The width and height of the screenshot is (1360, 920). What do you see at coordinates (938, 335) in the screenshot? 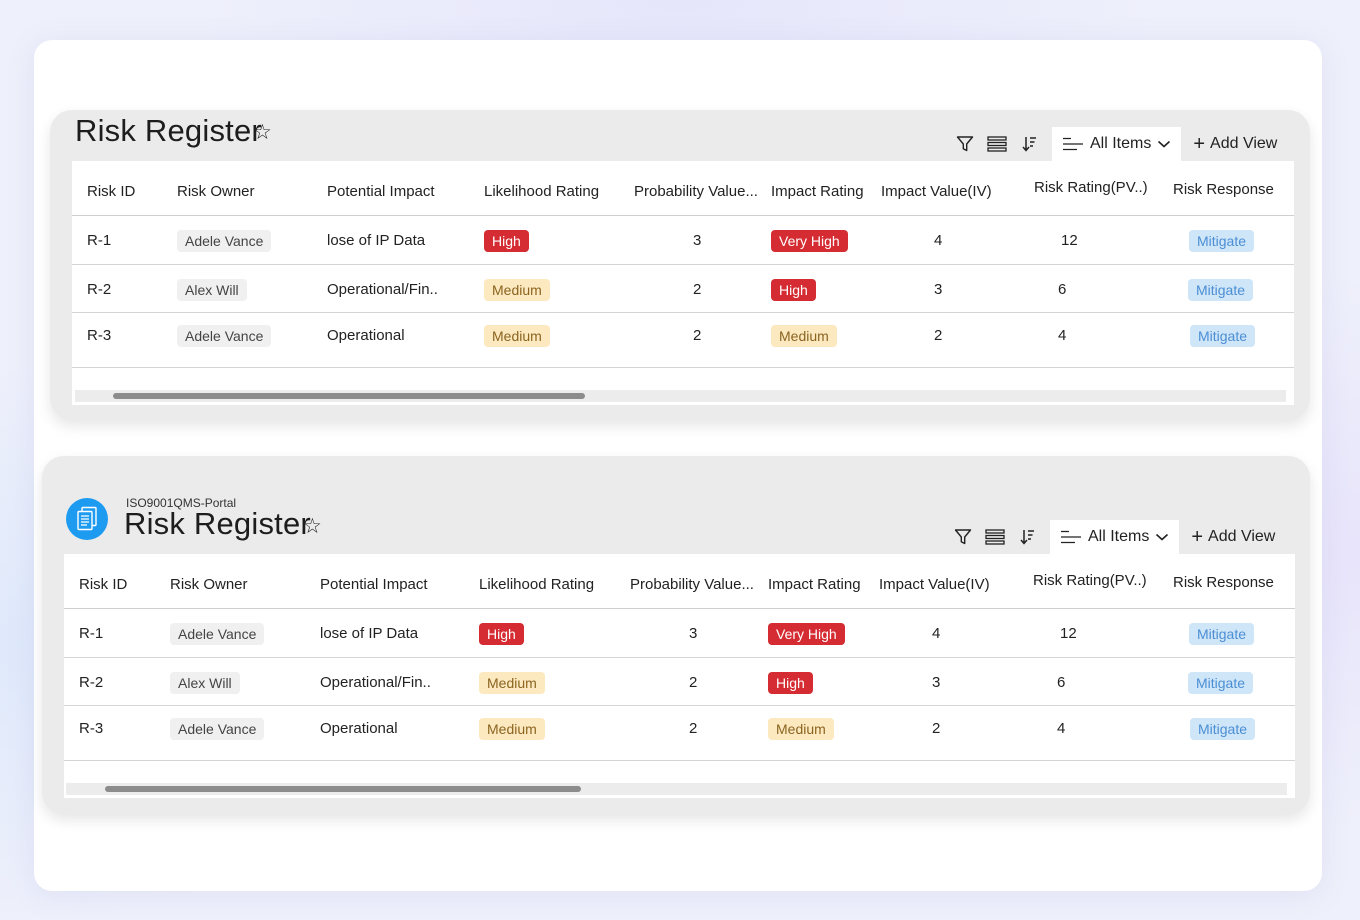
I see `impact-value: 2` at bounding box center [938, 335].